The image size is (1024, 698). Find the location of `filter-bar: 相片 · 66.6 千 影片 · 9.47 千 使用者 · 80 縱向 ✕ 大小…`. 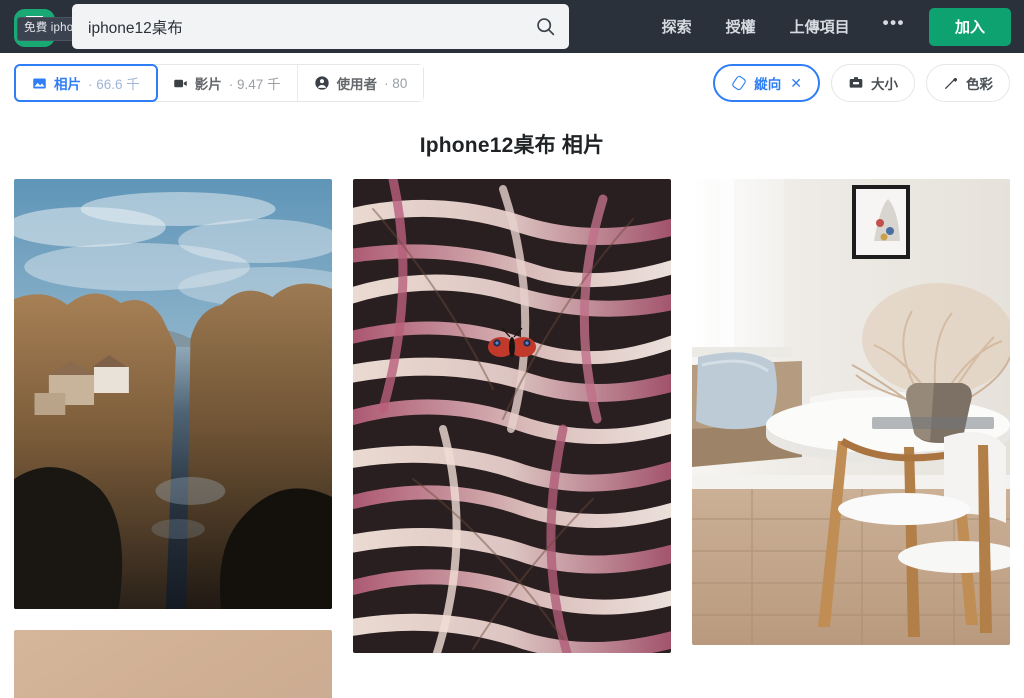

filter-bar: 相片 · 66.6 千 影片 · 9.47 千 使用者 · 80 縱向 ✕ 大小… is located at coordinates (512, 83).